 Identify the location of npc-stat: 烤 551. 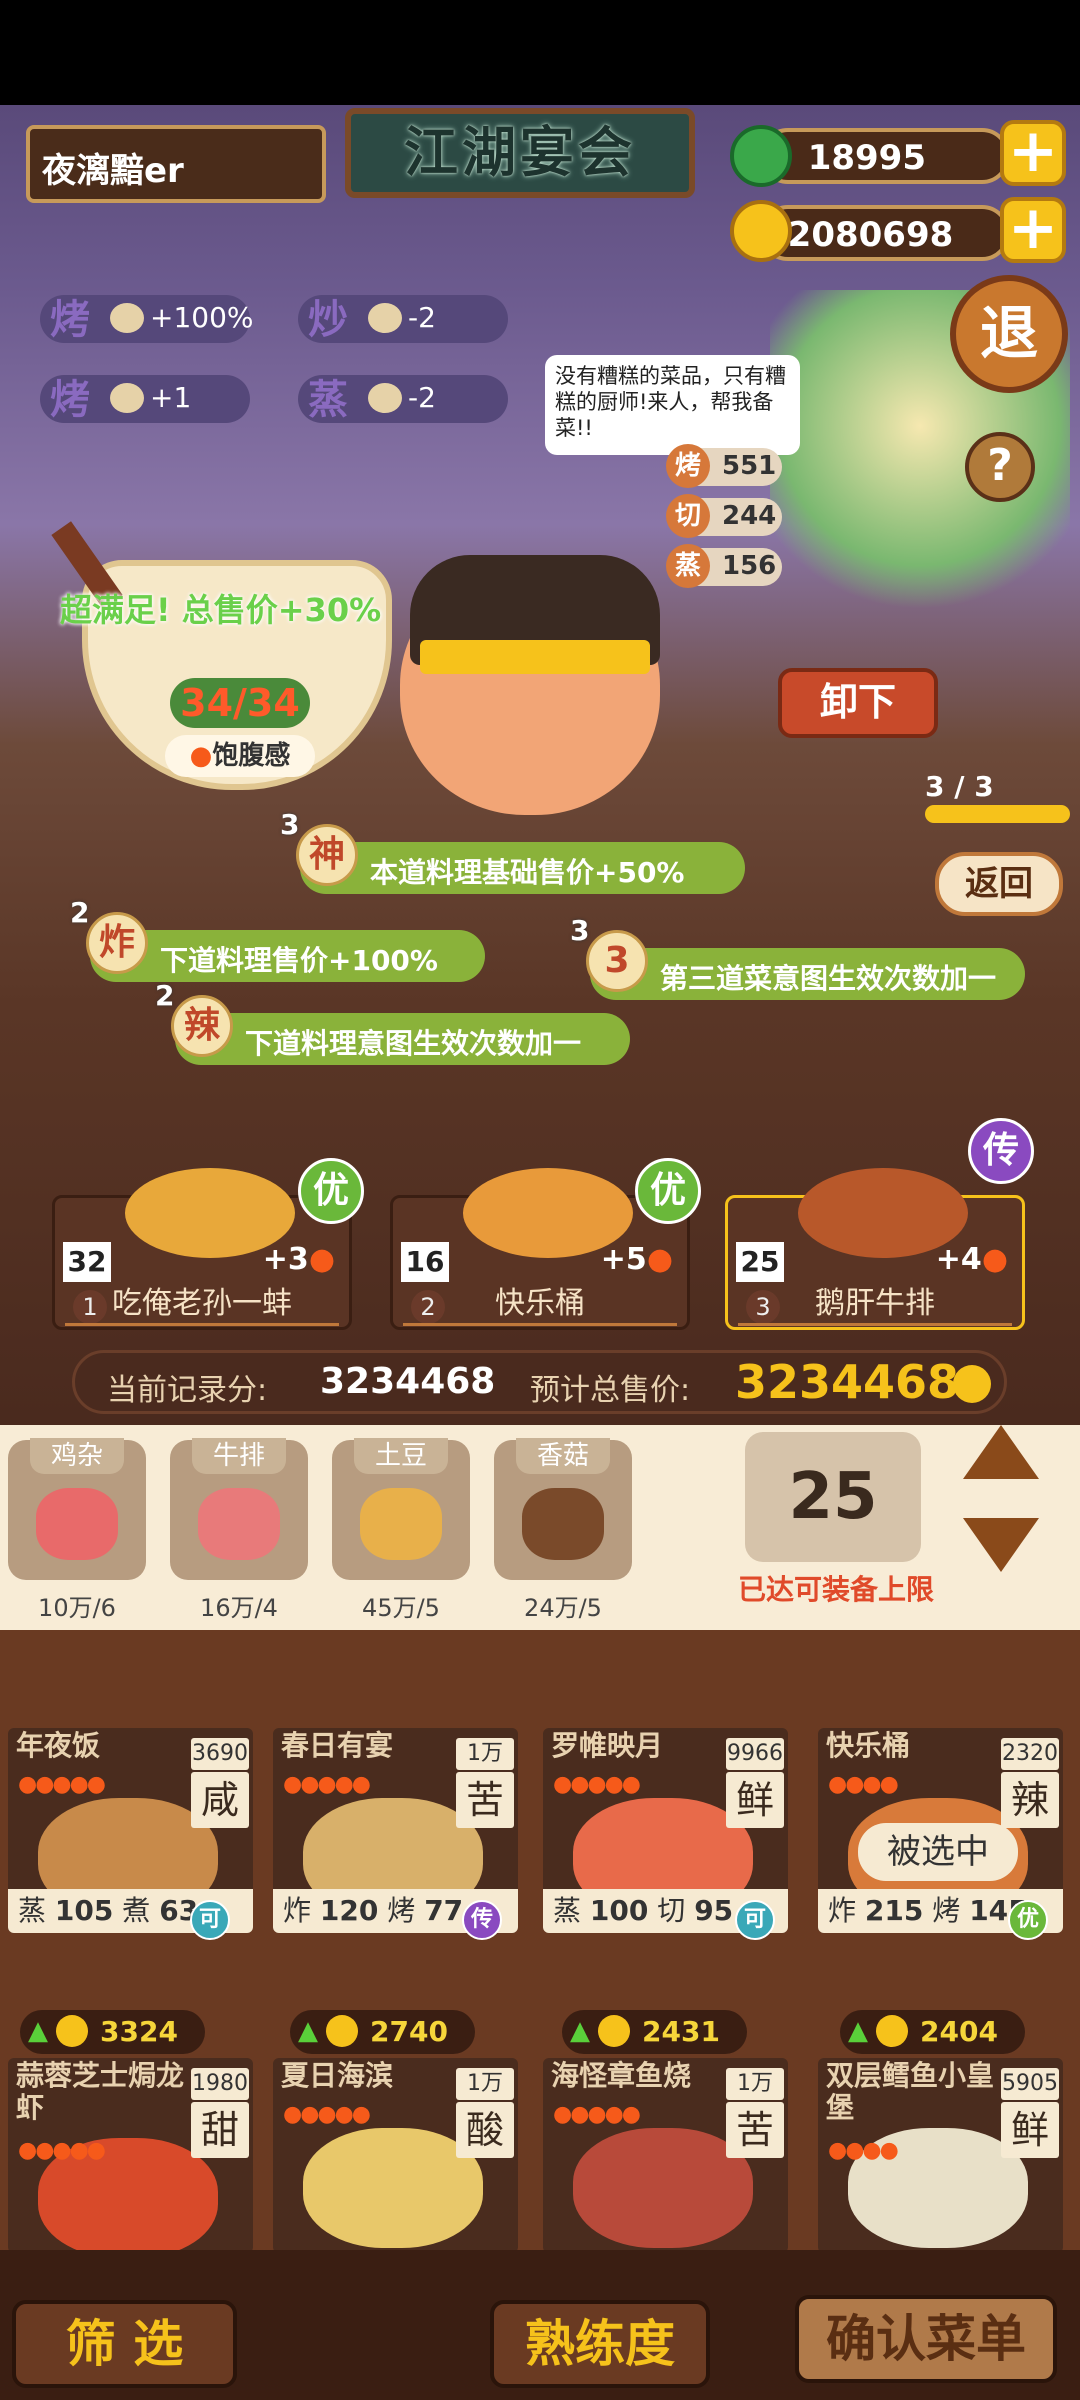
(724, 466).